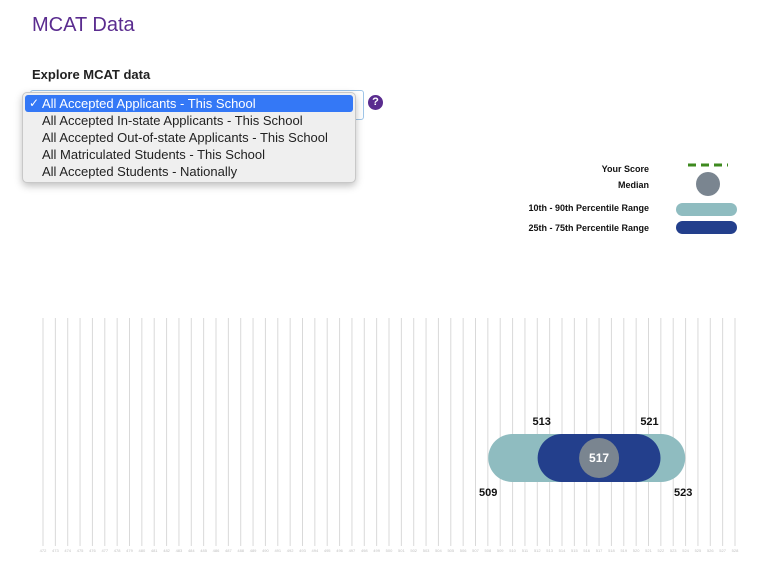  What do you see at coordinates (541, 422) in the screenshot?
I see `p25-value-label: 513` at bounding box center [541, 422].